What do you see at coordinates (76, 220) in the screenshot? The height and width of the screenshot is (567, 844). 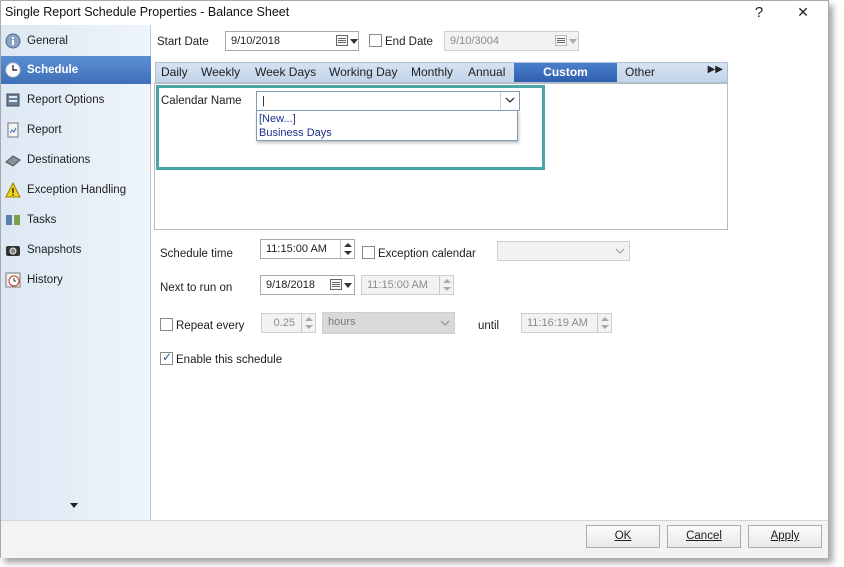 I see `sidebar-item-tasks: Tasks` at bounding box center [76, 220].